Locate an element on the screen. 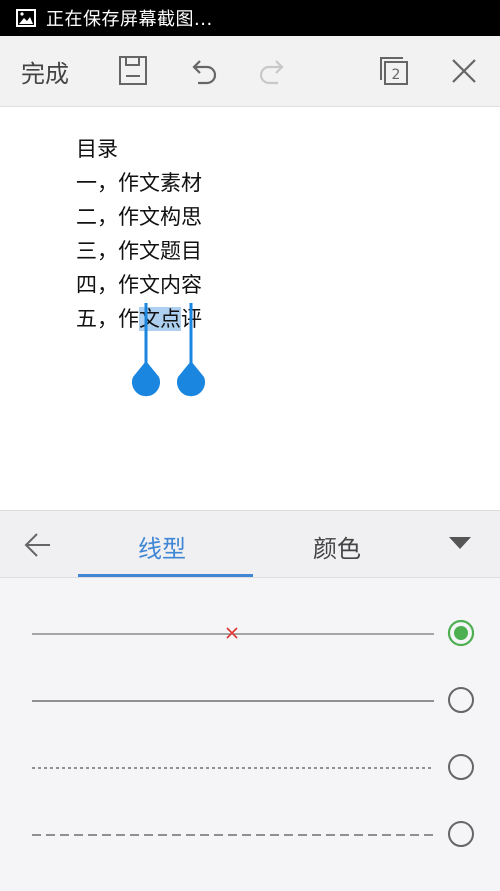 Image resolution: width=500 pixels, height=891 pixels. pages-icon: 2 is located at coordinates (394, 71).